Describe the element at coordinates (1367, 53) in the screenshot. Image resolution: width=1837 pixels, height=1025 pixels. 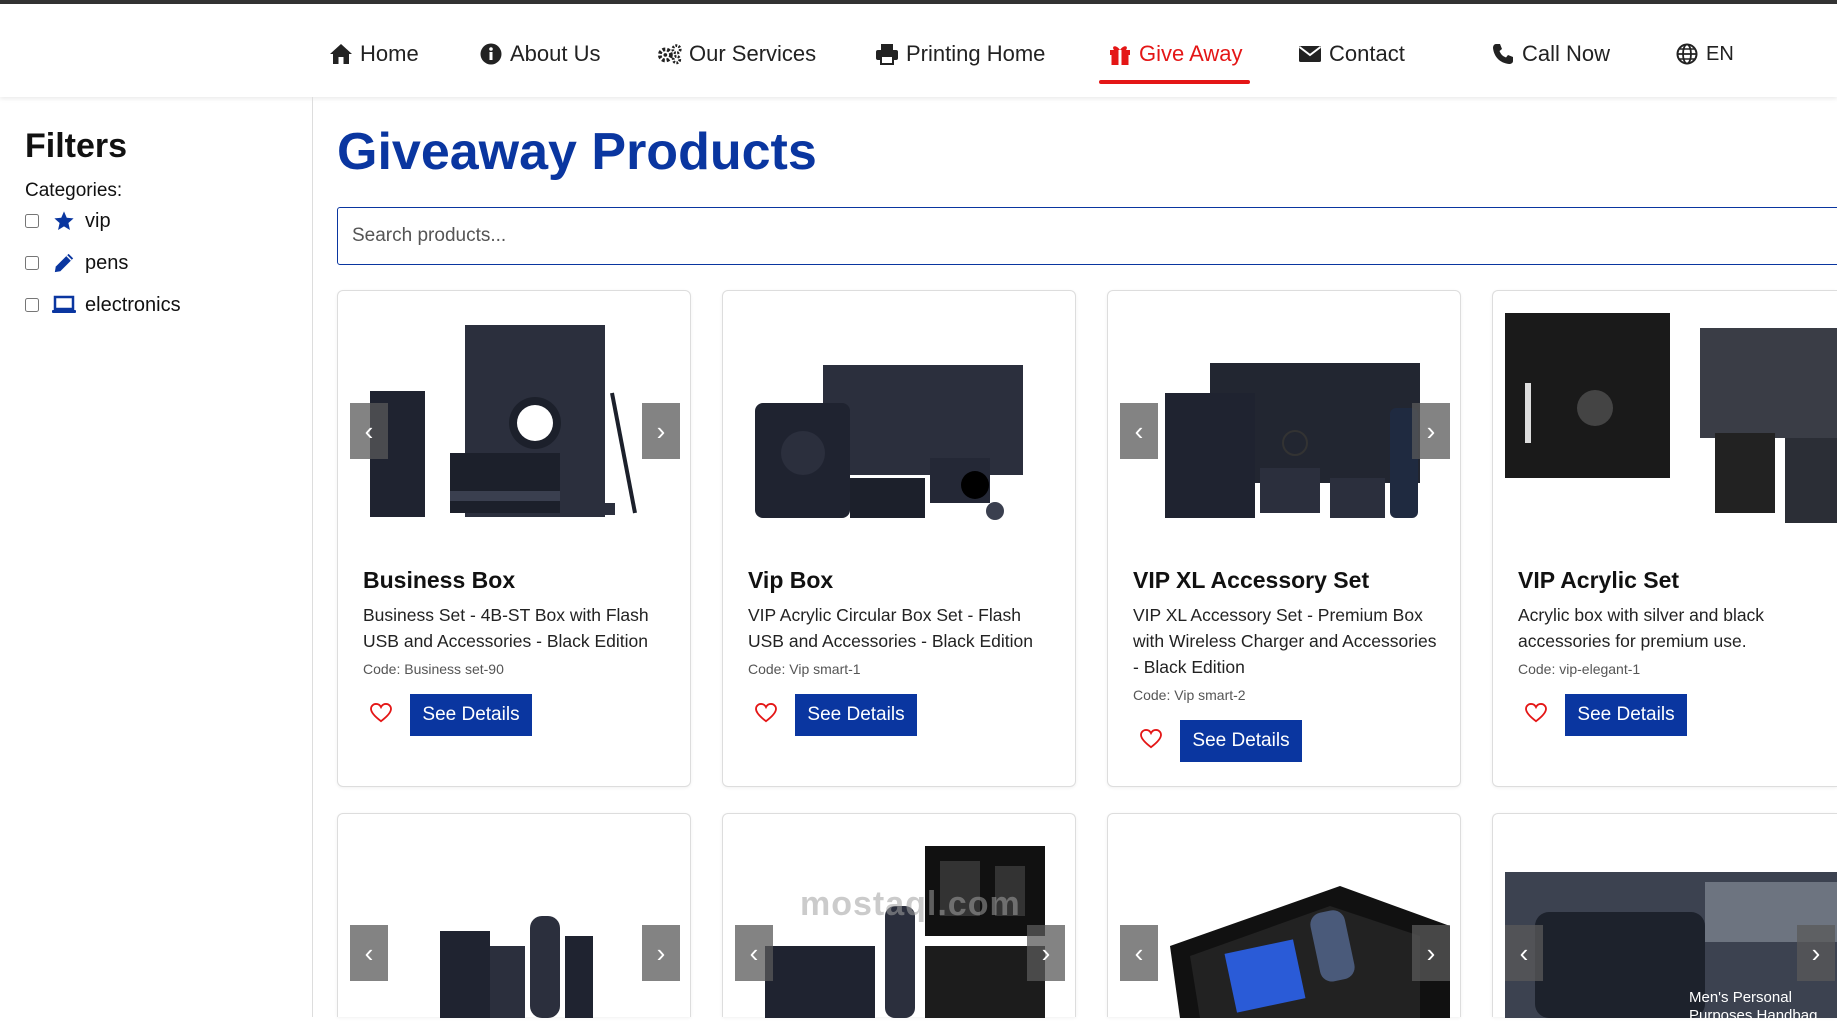
I see `nav-contact-label: Contact` at that location.